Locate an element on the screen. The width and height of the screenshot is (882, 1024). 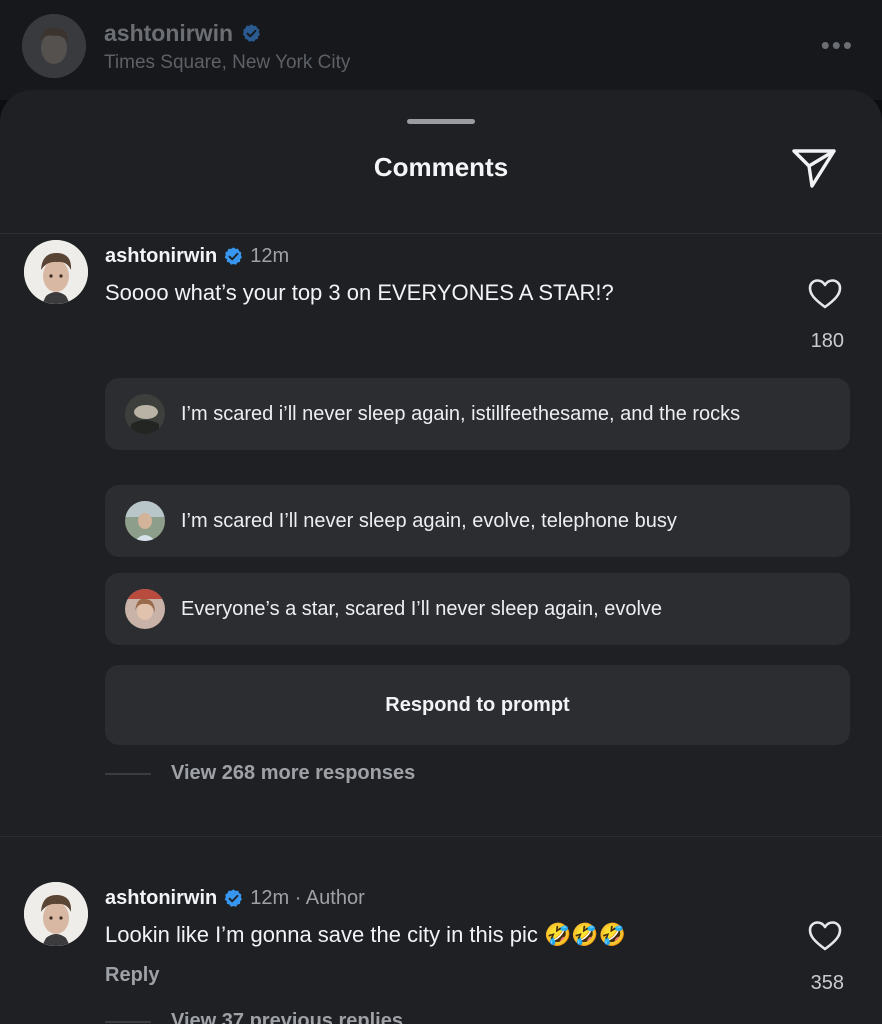
comment-timestamp: 12m is located at coordinates (270, 256).